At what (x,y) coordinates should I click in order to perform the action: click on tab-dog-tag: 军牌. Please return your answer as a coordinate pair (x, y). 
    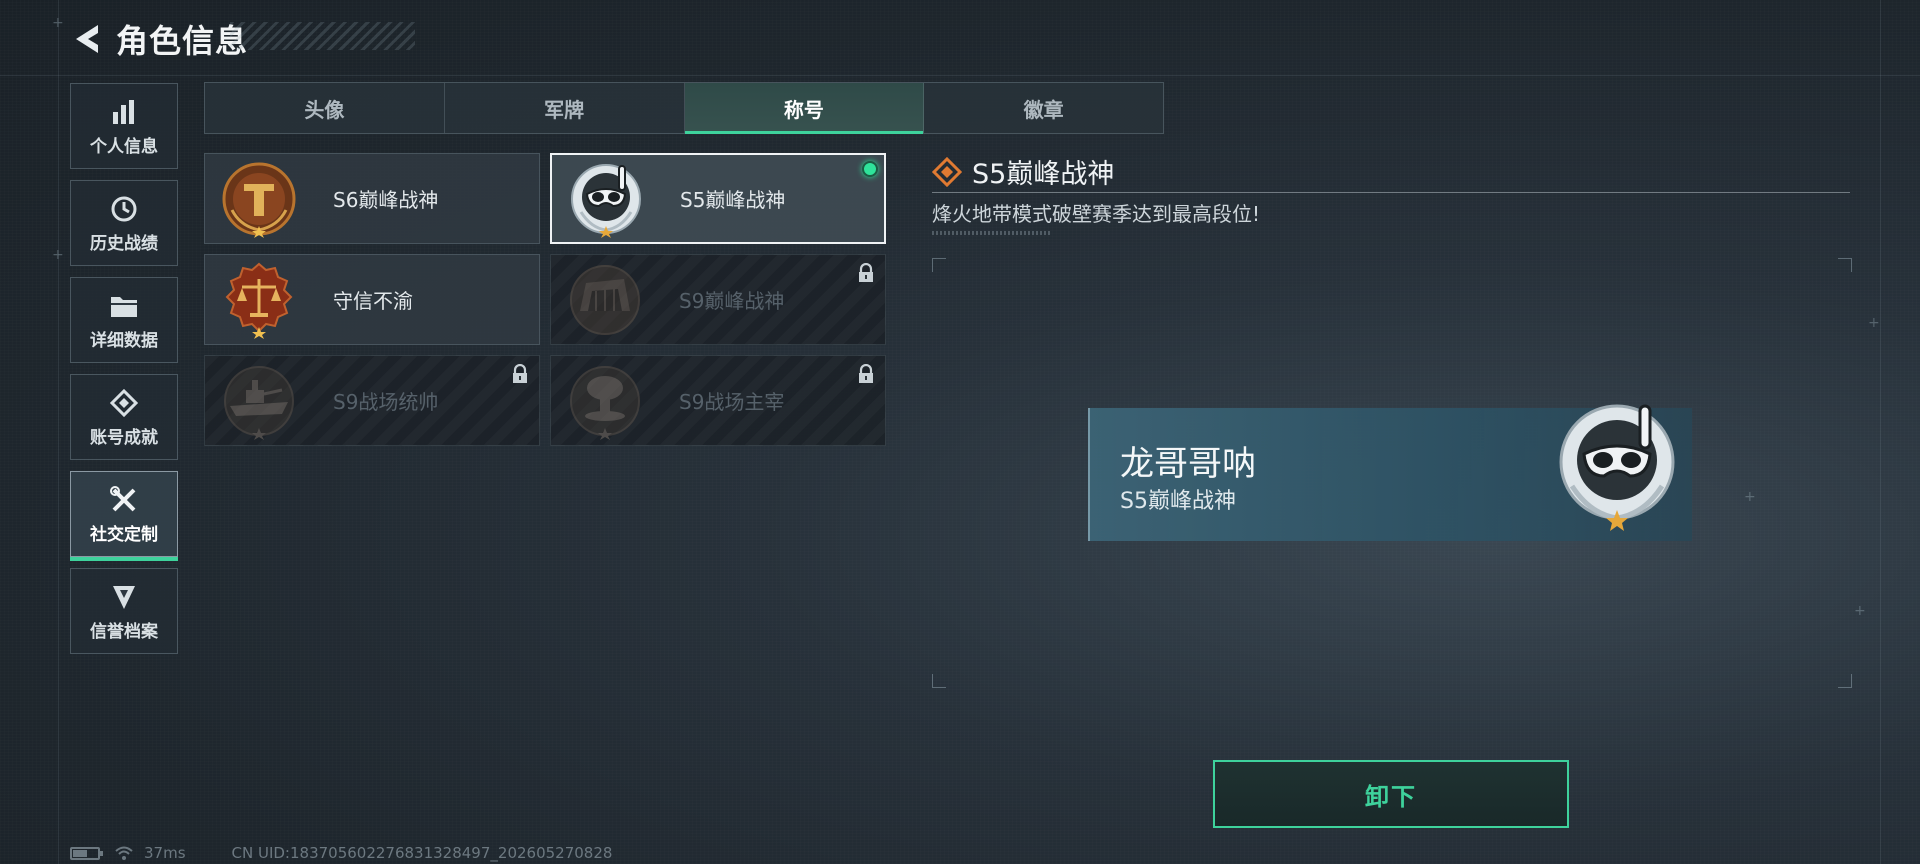
    Looking at the image, I should click on (565, 108).